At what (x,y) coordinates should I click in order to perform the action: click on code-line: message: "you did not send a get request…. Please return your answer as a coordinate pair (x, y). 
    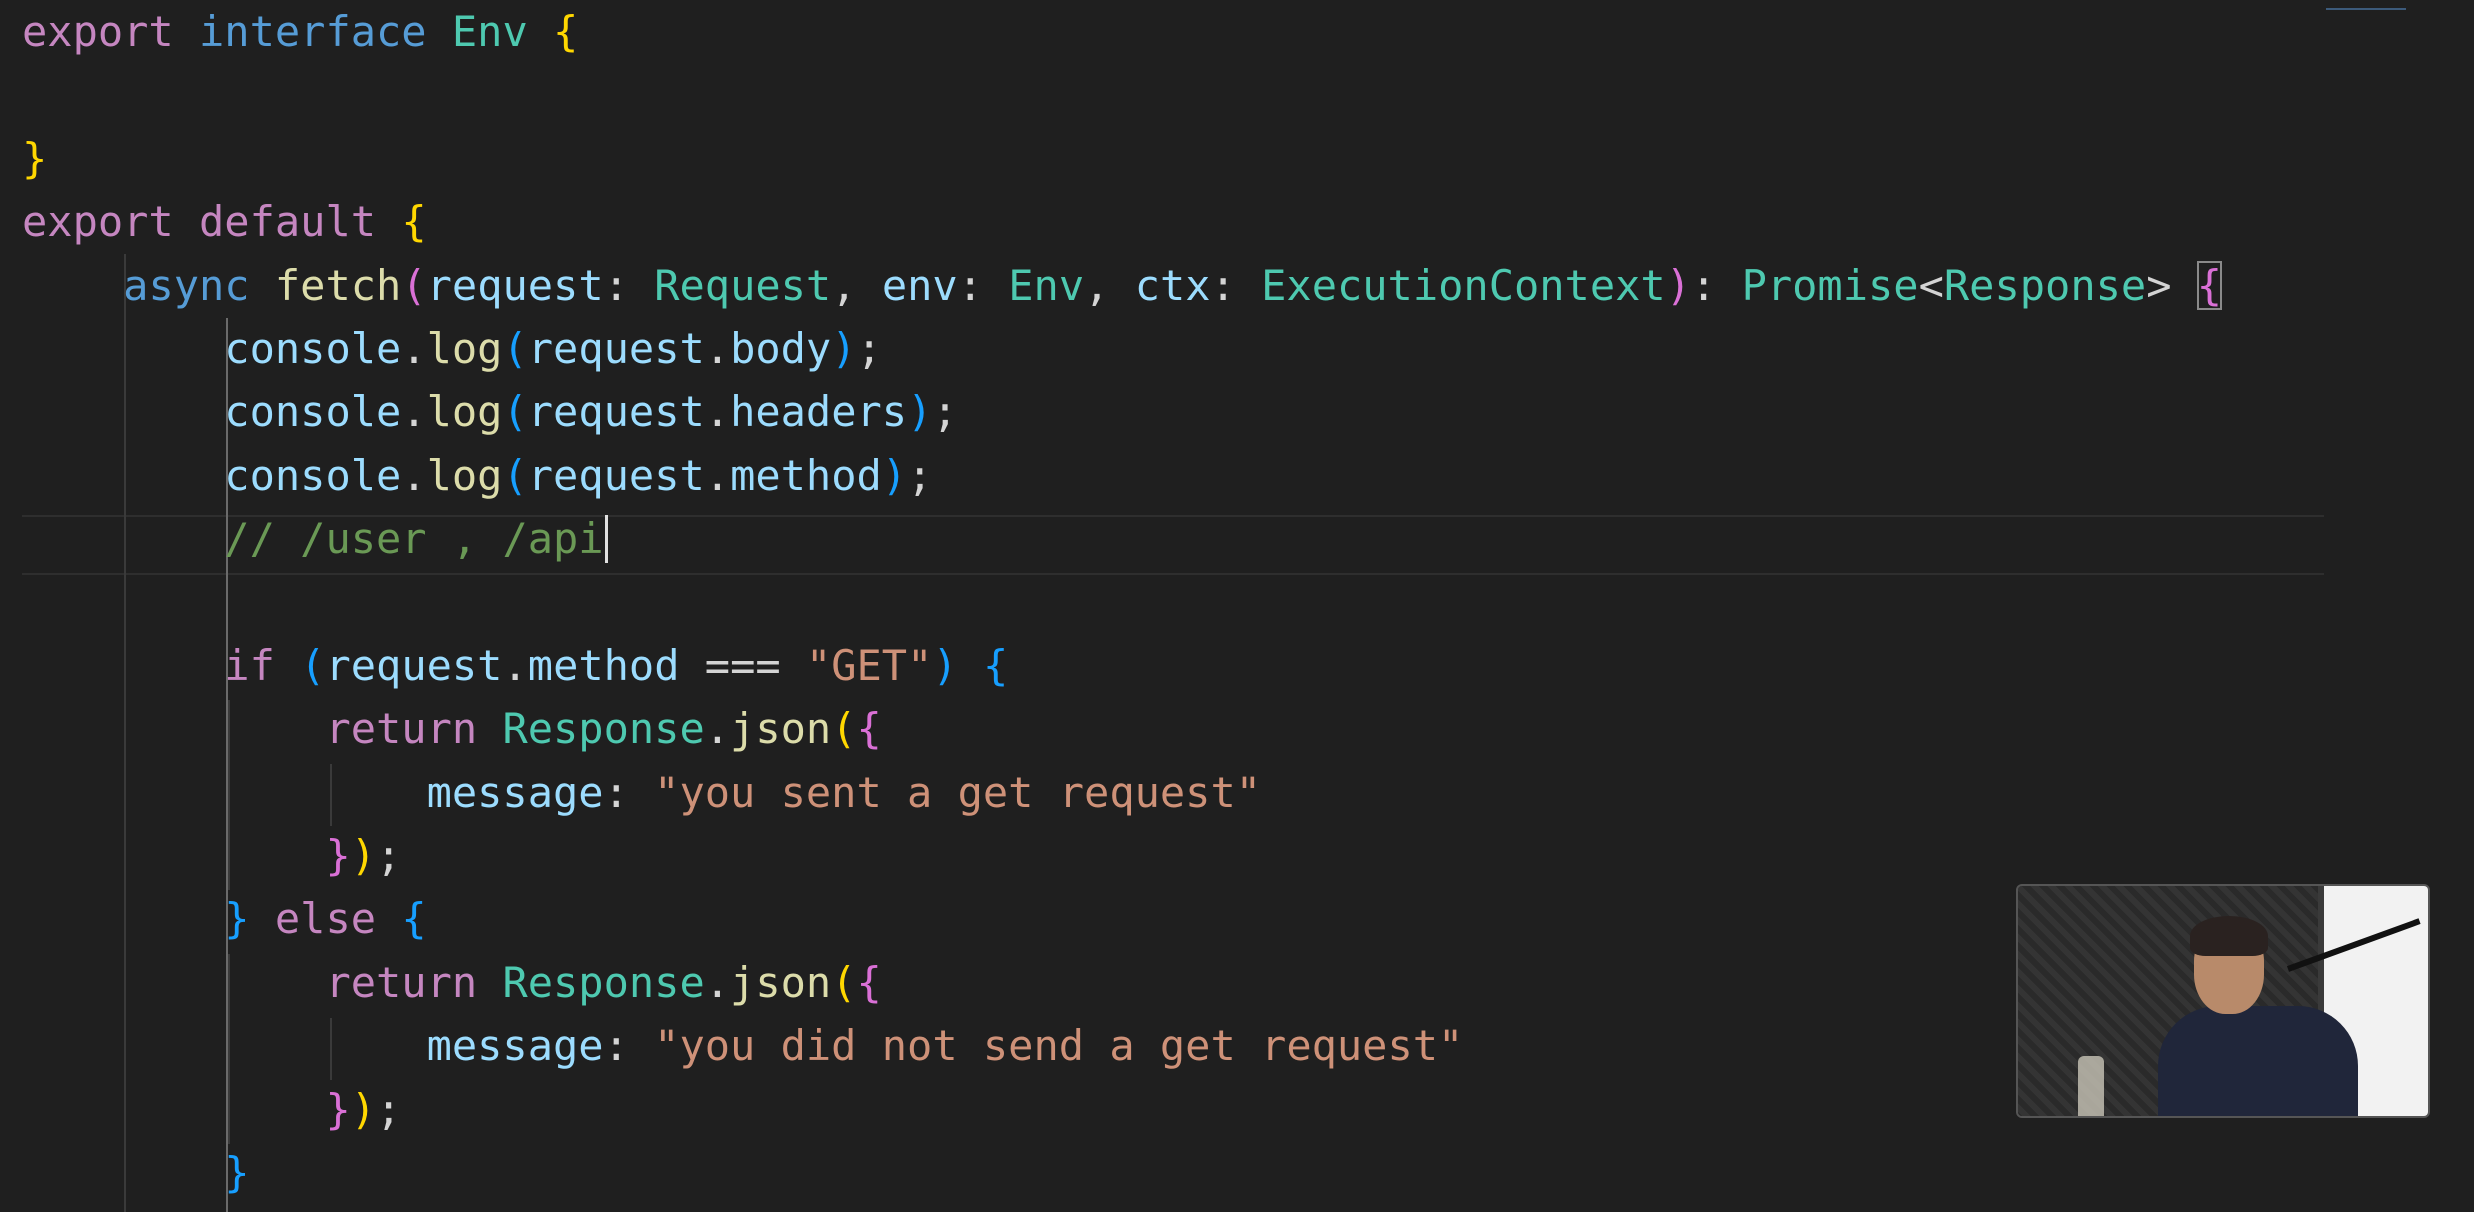
    Looking at the image, I should click on (1122, 1045).